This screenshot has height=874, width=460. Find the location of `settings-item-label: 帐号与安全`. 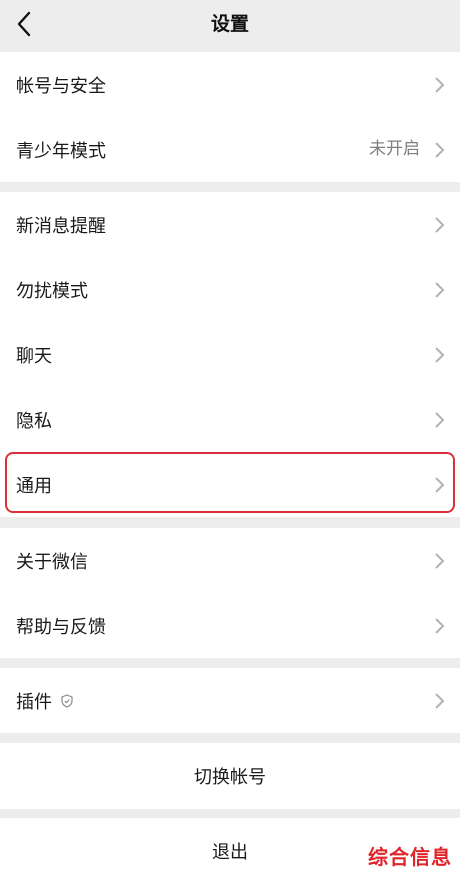

settings-item-label: 帐号与安全 is located at coordinates (61, 86).